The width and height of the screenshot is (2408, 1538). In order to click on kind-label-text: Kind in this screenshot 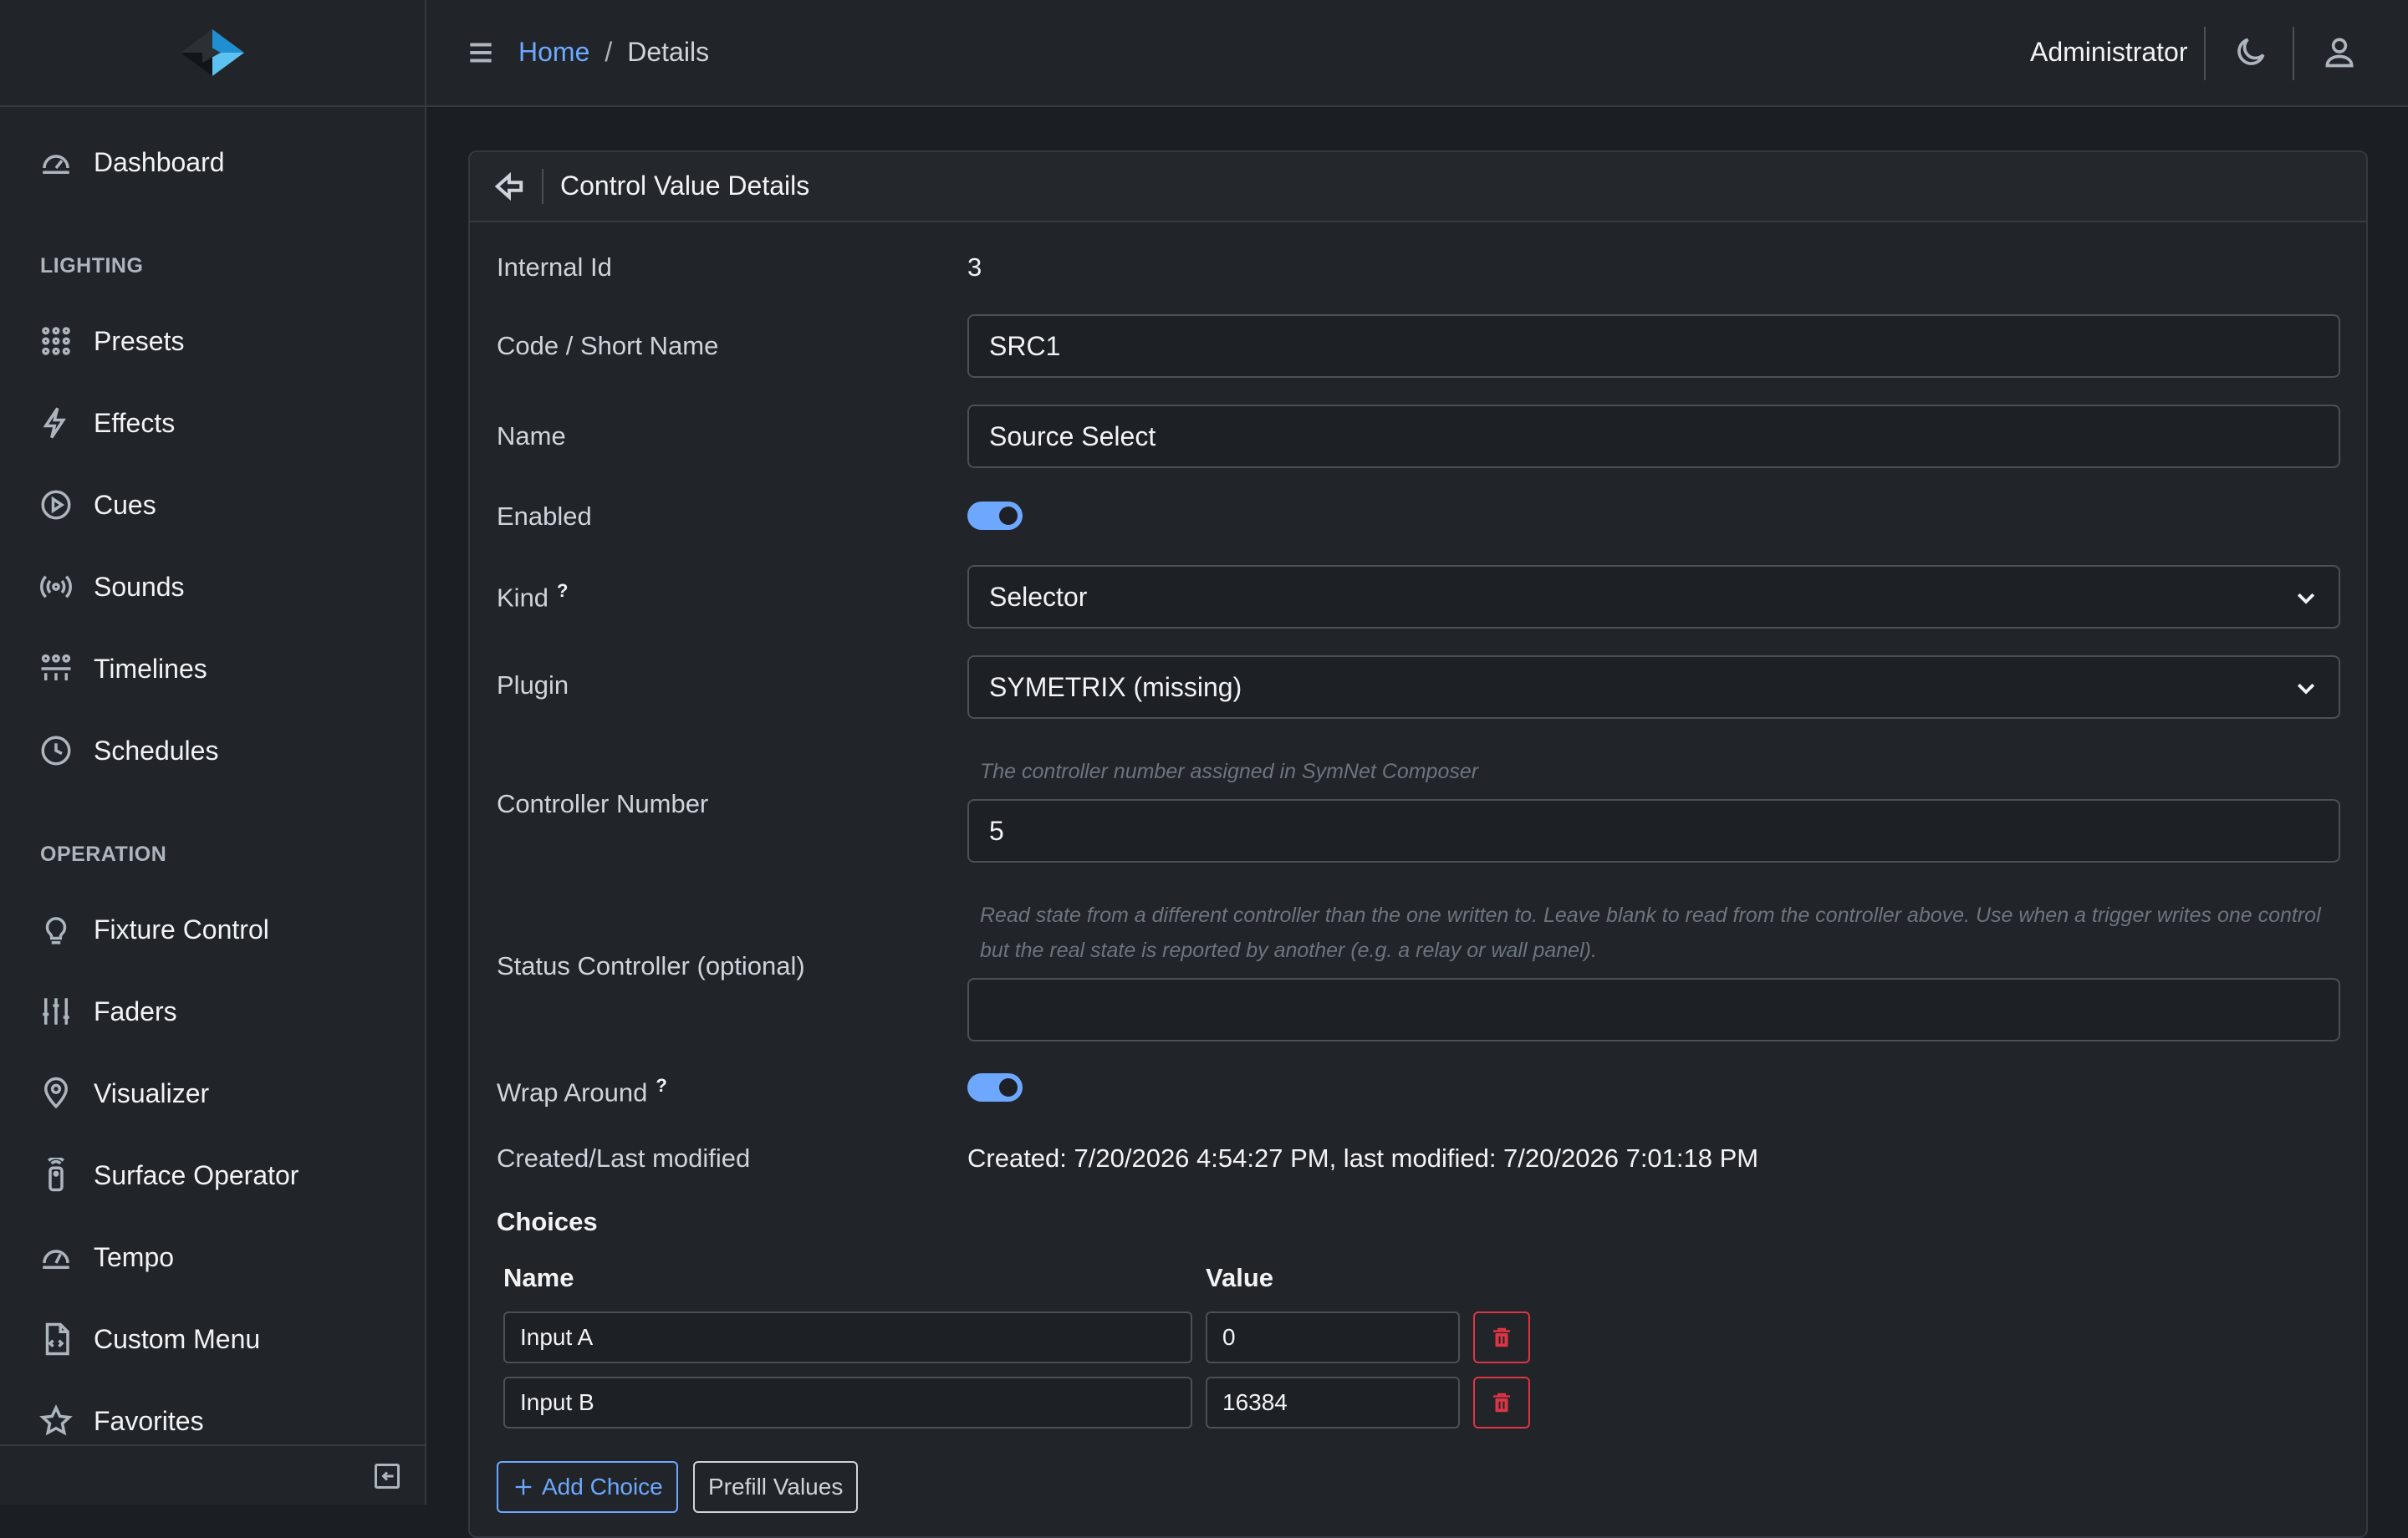, I will do `click(523, 598)`.